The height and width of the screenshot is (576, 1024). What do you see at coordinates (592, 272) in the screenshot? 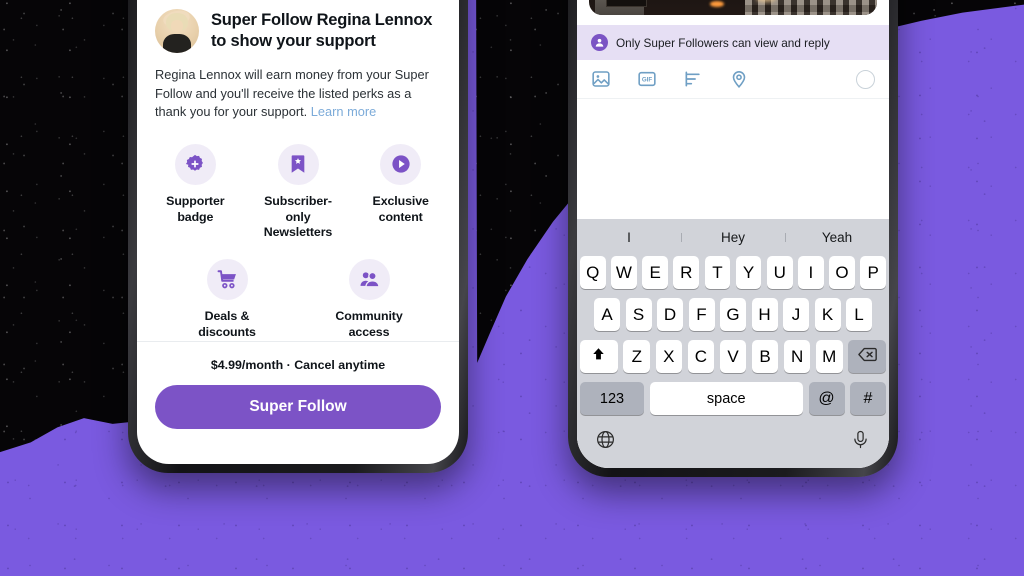
I see `key-q: Q` at bounding box center [592, 272].